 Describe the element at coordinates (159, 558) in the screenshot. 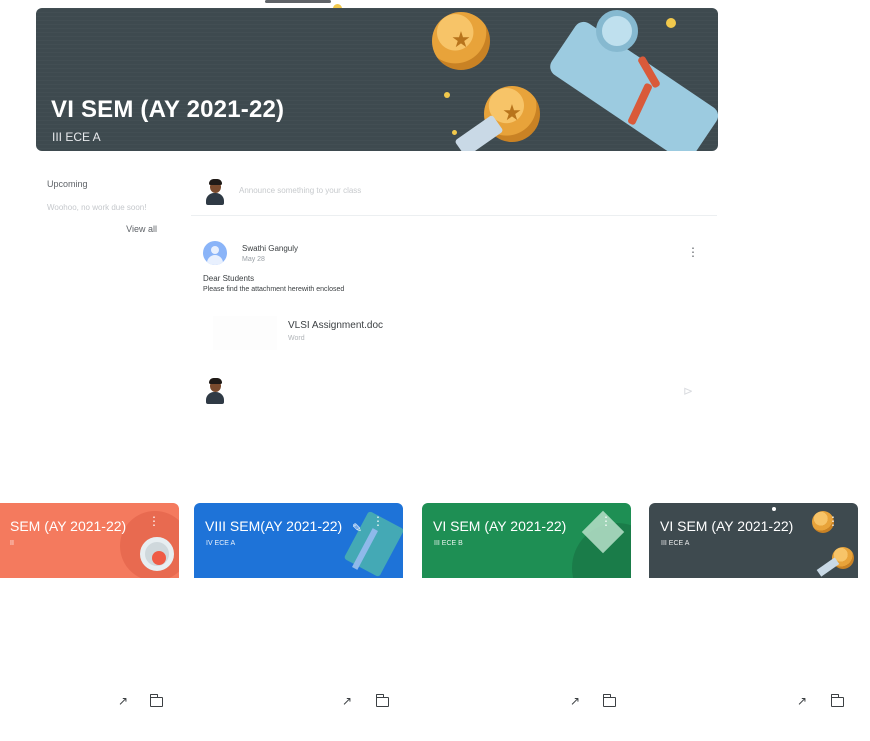

I see `card-illustration` at that location.